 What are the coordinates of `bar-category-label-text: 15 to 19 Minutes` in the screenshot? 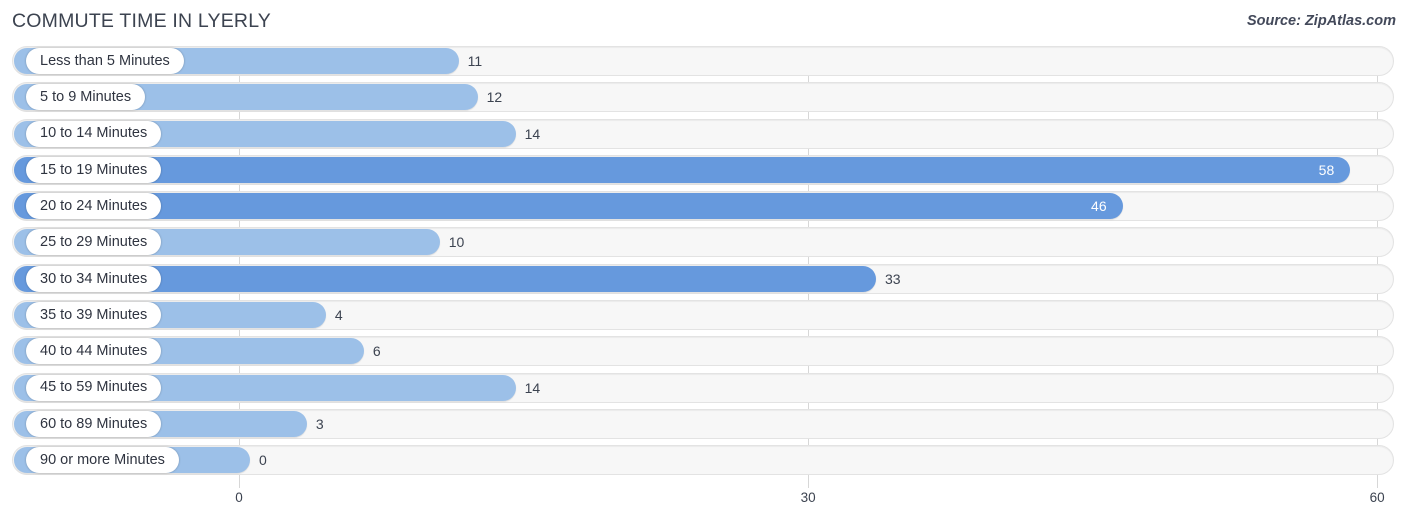 It's located at (94, 169).